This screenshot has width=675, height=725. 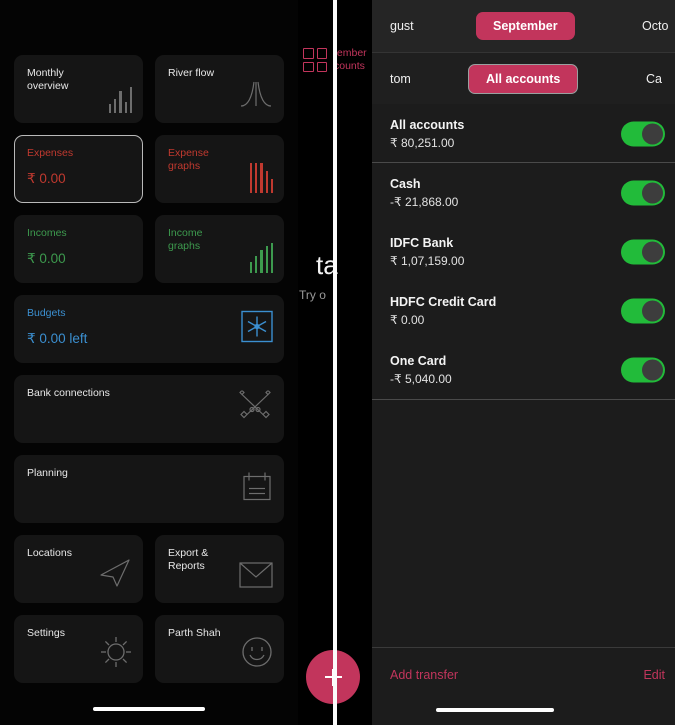 What do you see at coordinates (78, 649) in the screenshot?
I see `card-settings: Settings` at bounding box center [78, 649].